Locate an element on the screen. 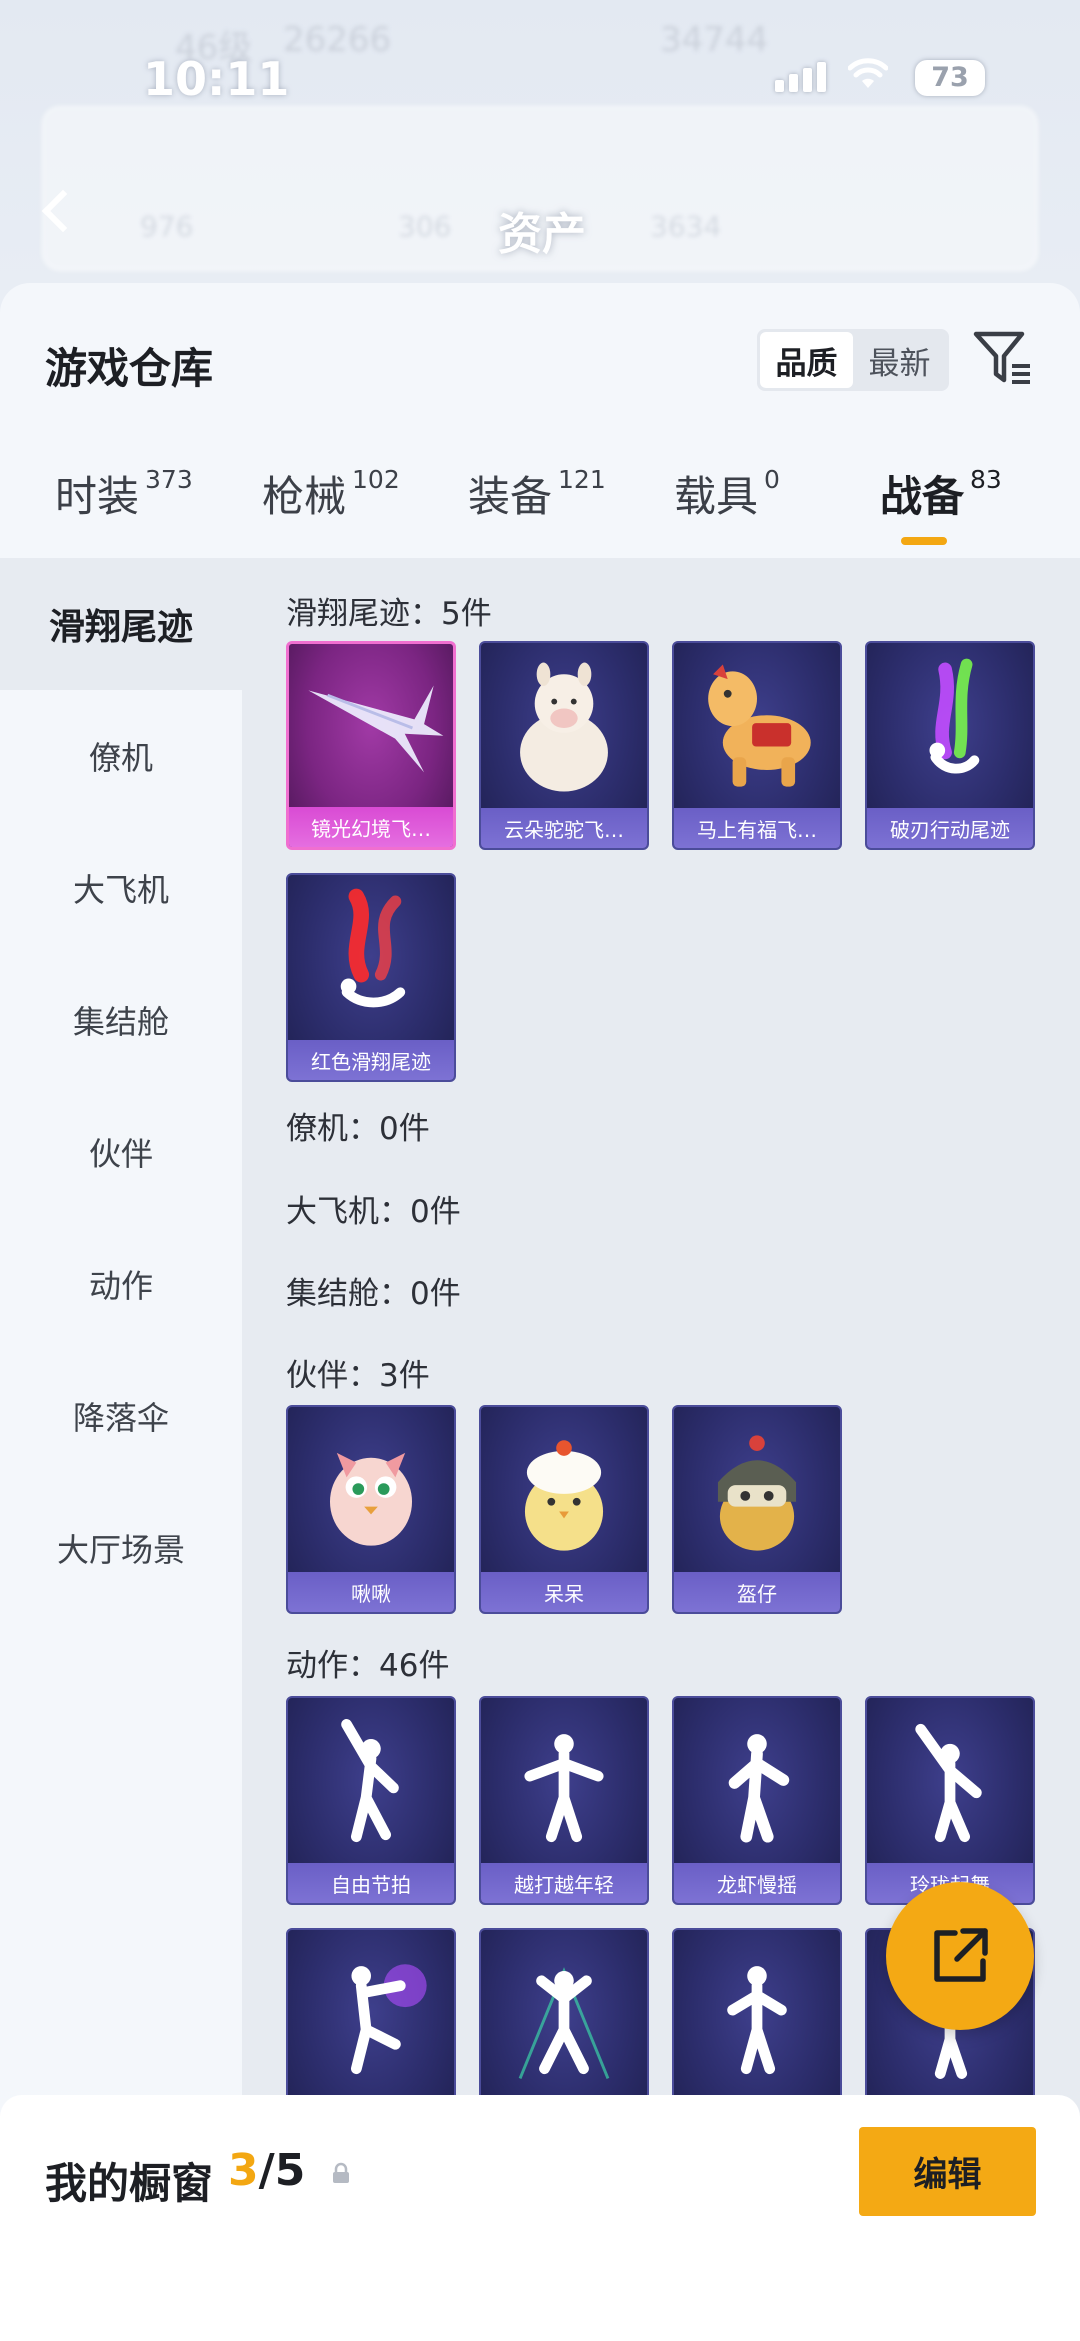 Image resolution: width=1080 pixels, height=2341 pixels. sidebar-item-wingman: 僚机 is located at coordinates (121, 756).